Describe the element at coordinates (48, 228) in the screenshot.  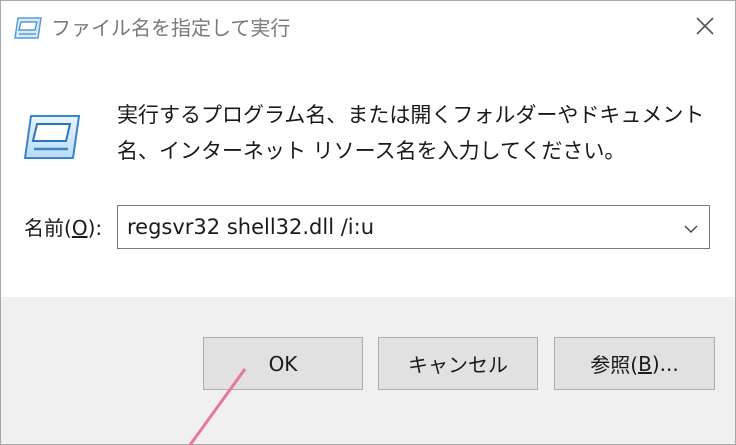
I see `name-label-prefix: 名前(` at that location.